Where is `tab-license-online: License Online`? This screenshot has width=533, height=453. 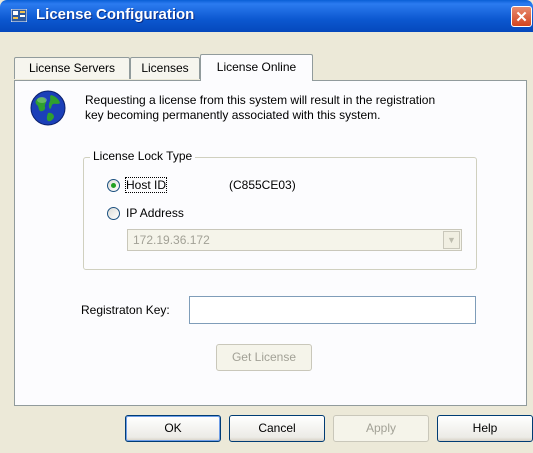 tab-license-online: License Online is located at coordinates (256, 67).